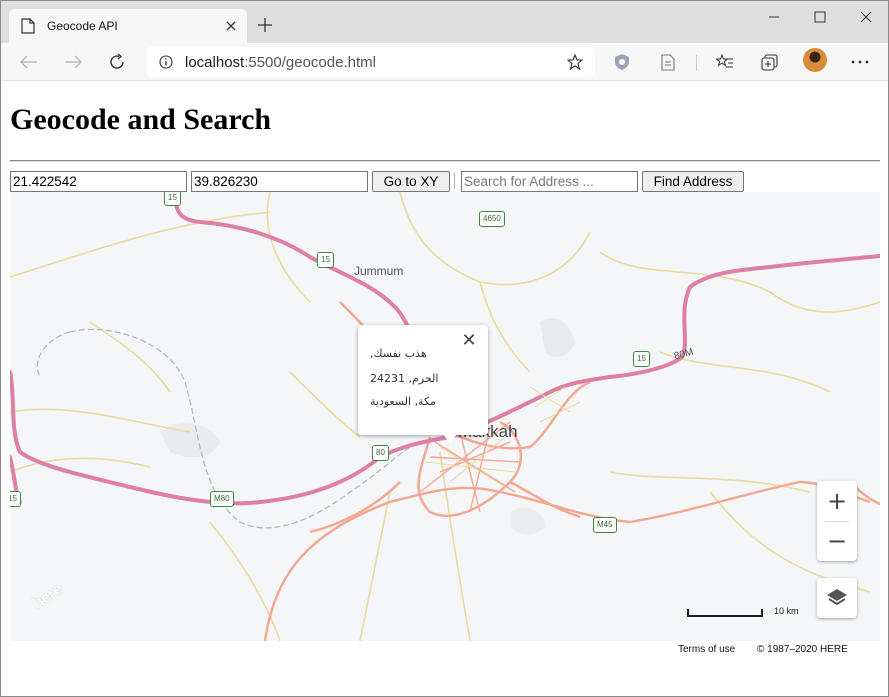 This screenshot has height=697, width=889. I want to click on maximize-icon, so click(820, 17).